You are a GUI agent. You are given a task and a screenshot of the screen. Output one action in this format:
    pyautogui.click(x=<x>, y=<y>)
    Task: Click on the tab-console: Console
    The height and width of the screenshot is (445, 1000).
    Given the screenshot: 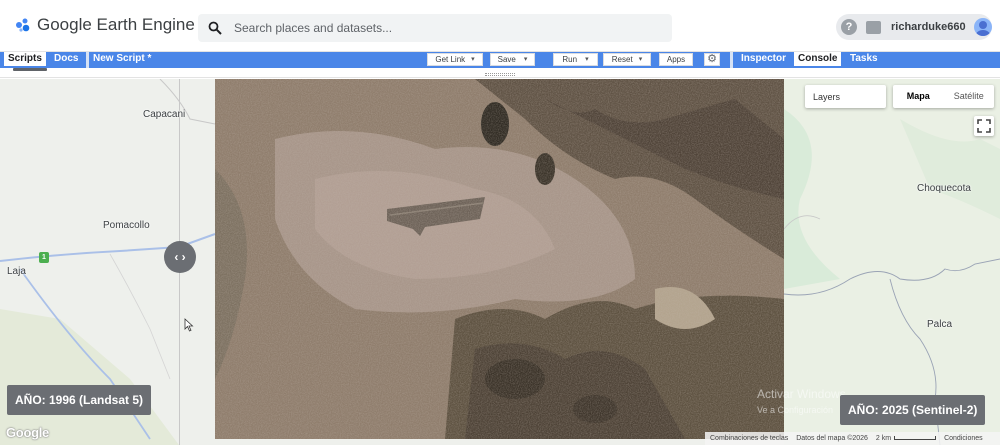 What is the action you would take?
    pyautogui.click(x=818, y=59)
    